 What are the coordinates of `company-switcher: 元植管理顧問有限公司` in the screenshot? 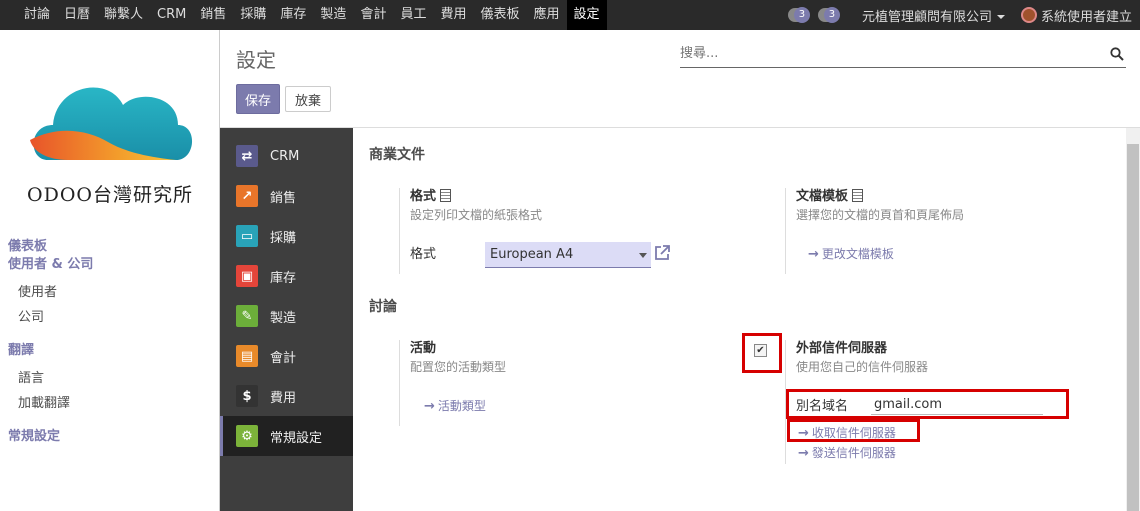 It's located at (933, 15).